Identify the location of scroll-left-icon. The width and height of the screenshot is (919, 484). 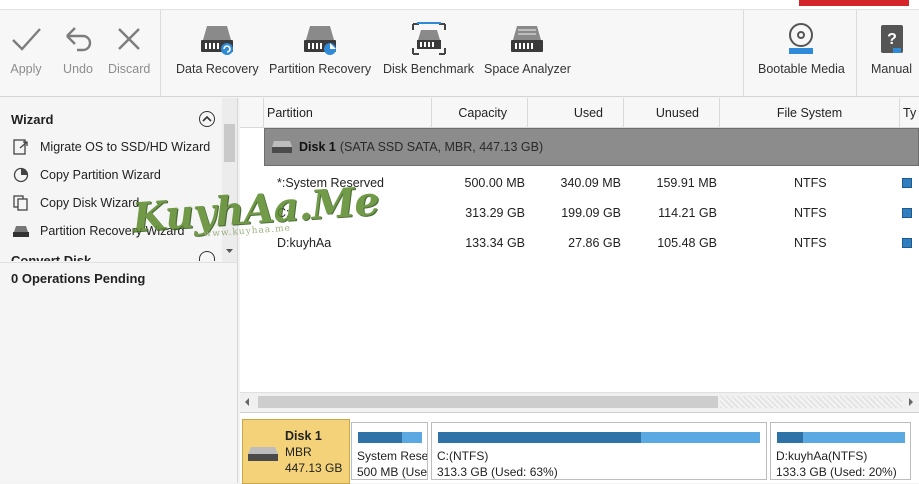
(247, 402).